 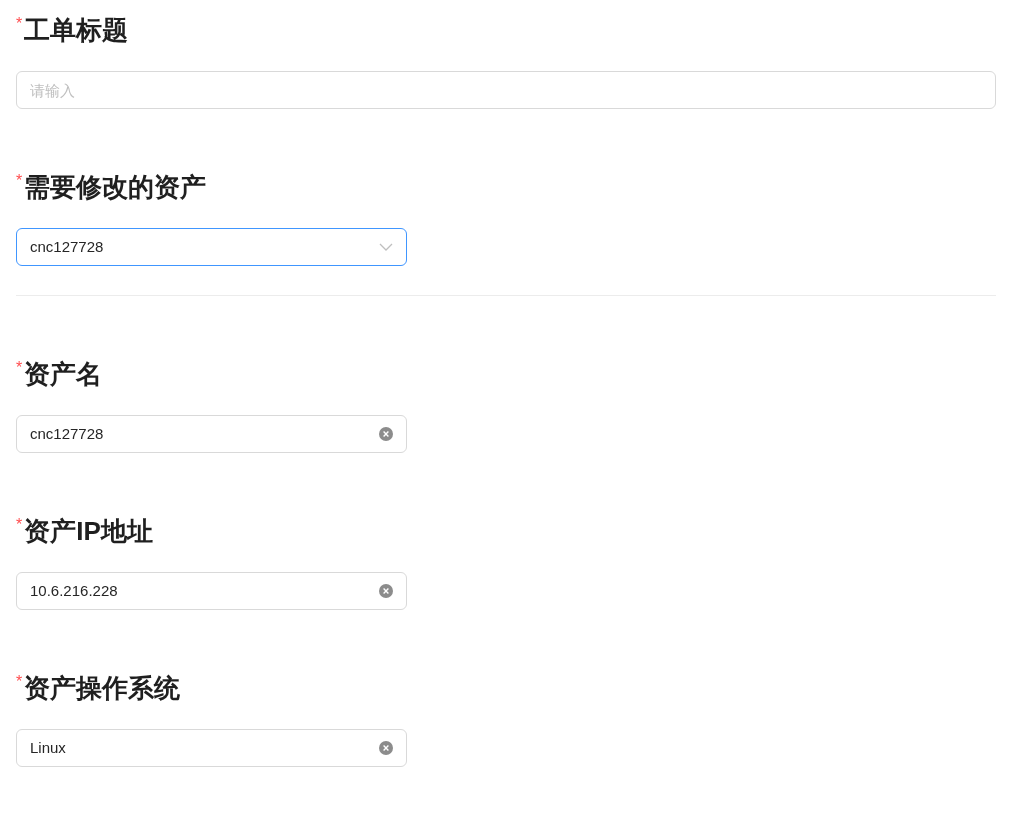 What do you see at coordinates (67, 246) in the screenshot?
I see `select-value: cnc127728` at bounding box center [67, 246].